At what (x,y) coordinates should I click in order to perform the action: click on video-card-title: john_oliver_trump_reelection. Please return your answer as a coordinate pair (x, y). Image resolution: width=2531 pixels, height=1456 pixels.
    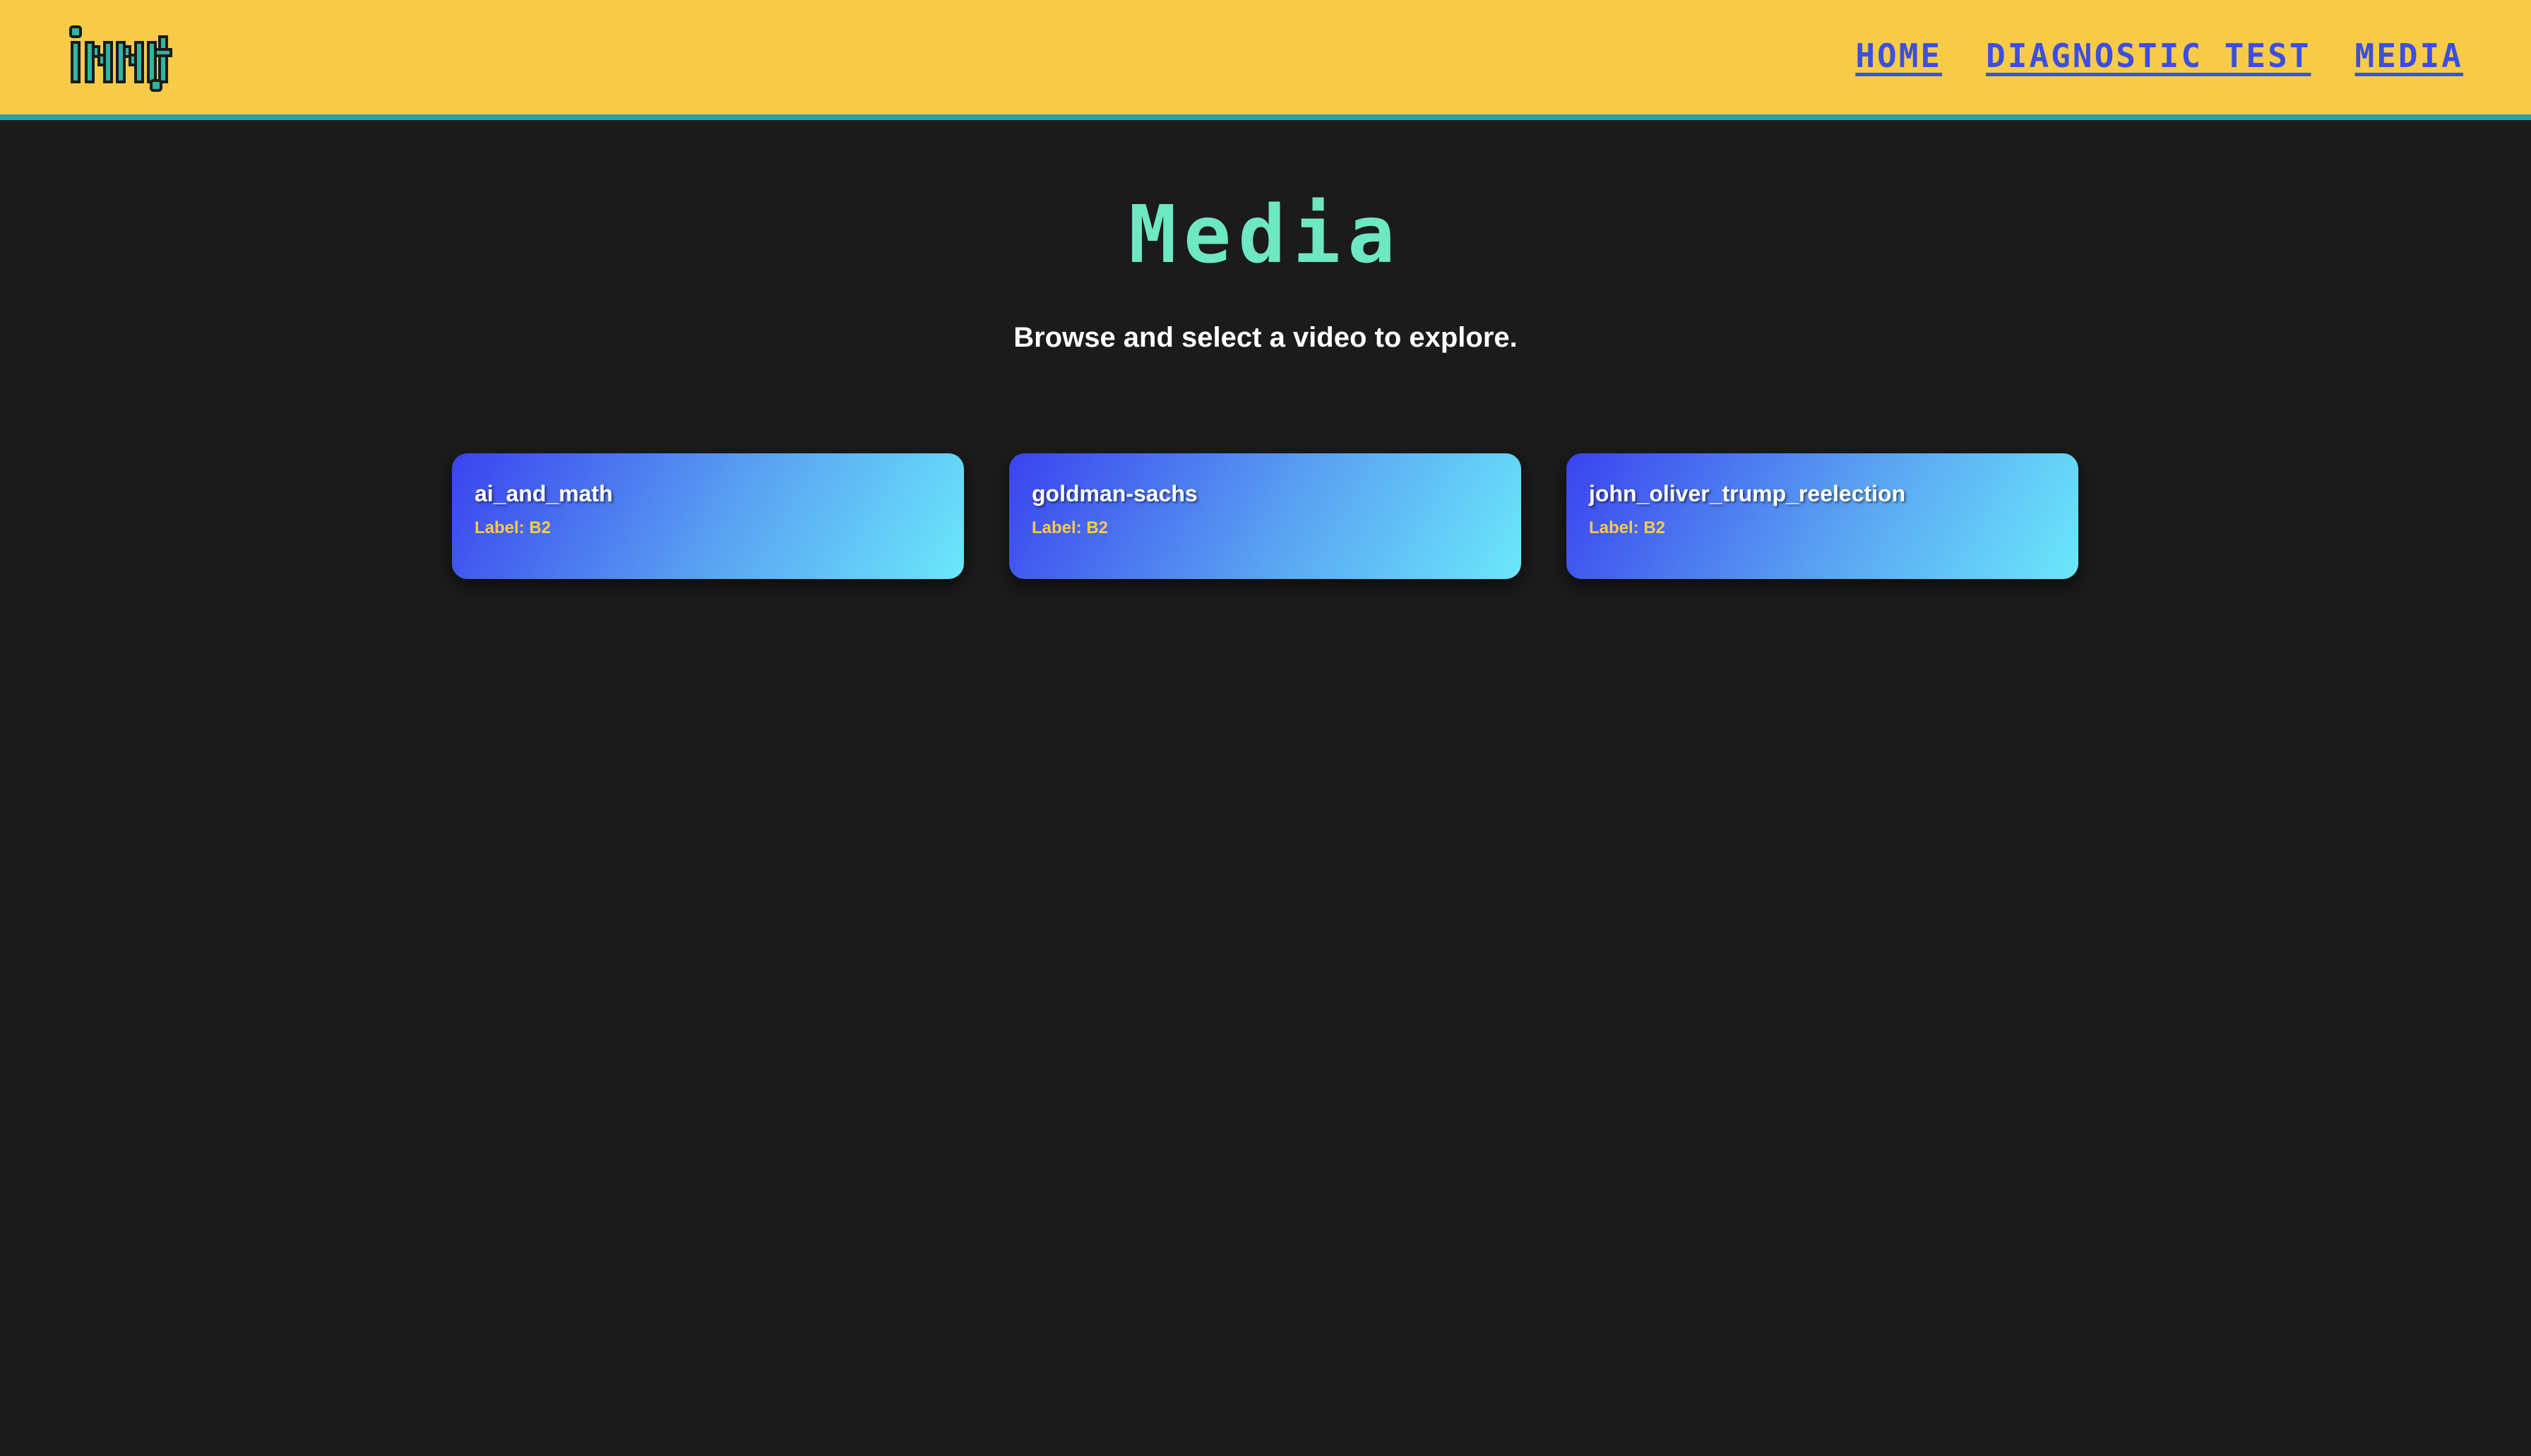
    Looking at the image, I should click on (1747, 493).